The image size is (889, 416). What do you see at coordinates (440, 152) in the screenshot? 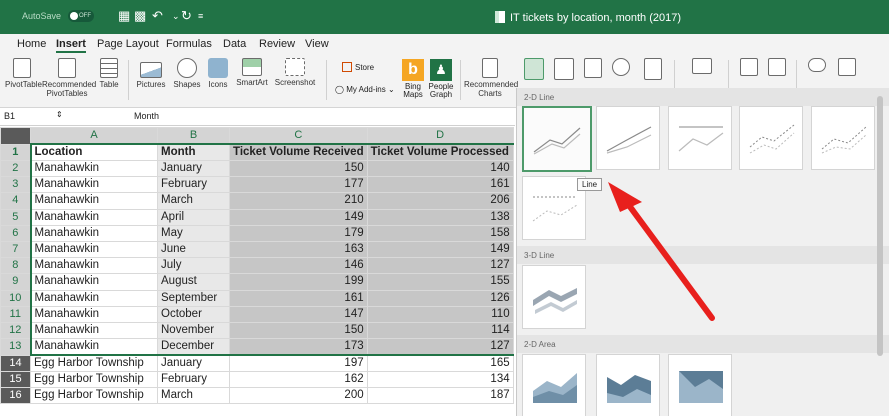
I see `cell-d1: Ticket Volume Processed` at bounding box center [440, 152].